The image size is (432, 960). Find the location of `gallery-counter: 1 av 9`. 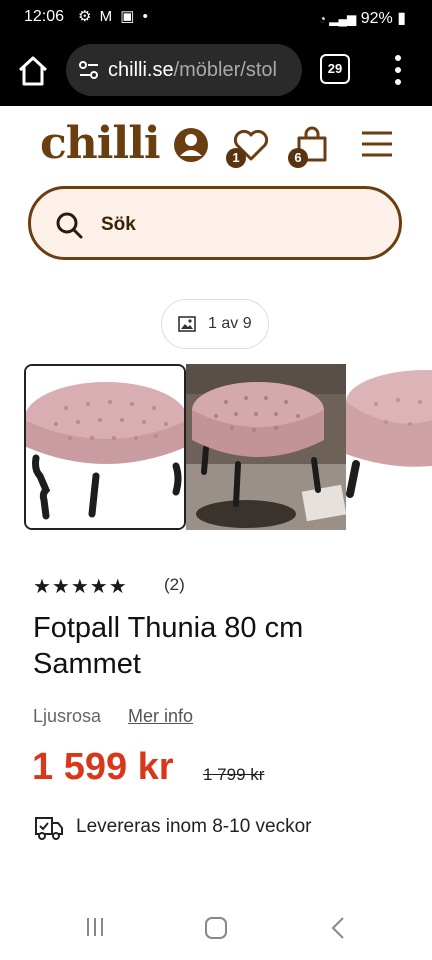

gallery-counter: 1 av 9 is located at coordinates (215, 324).